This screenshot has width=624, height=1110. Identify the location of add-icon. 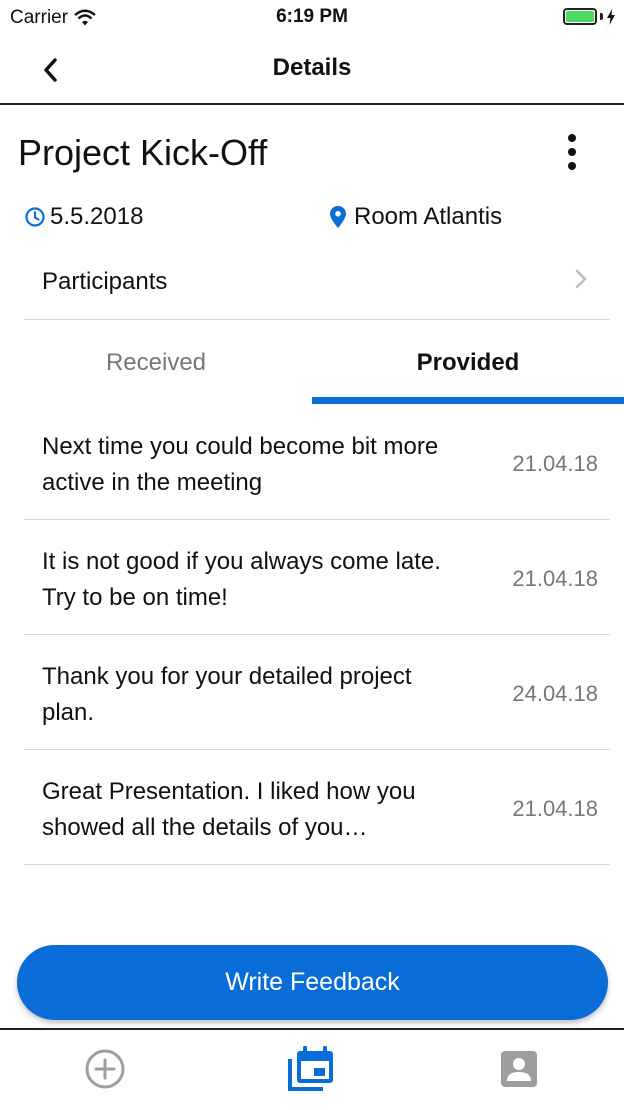
(105, 1069).